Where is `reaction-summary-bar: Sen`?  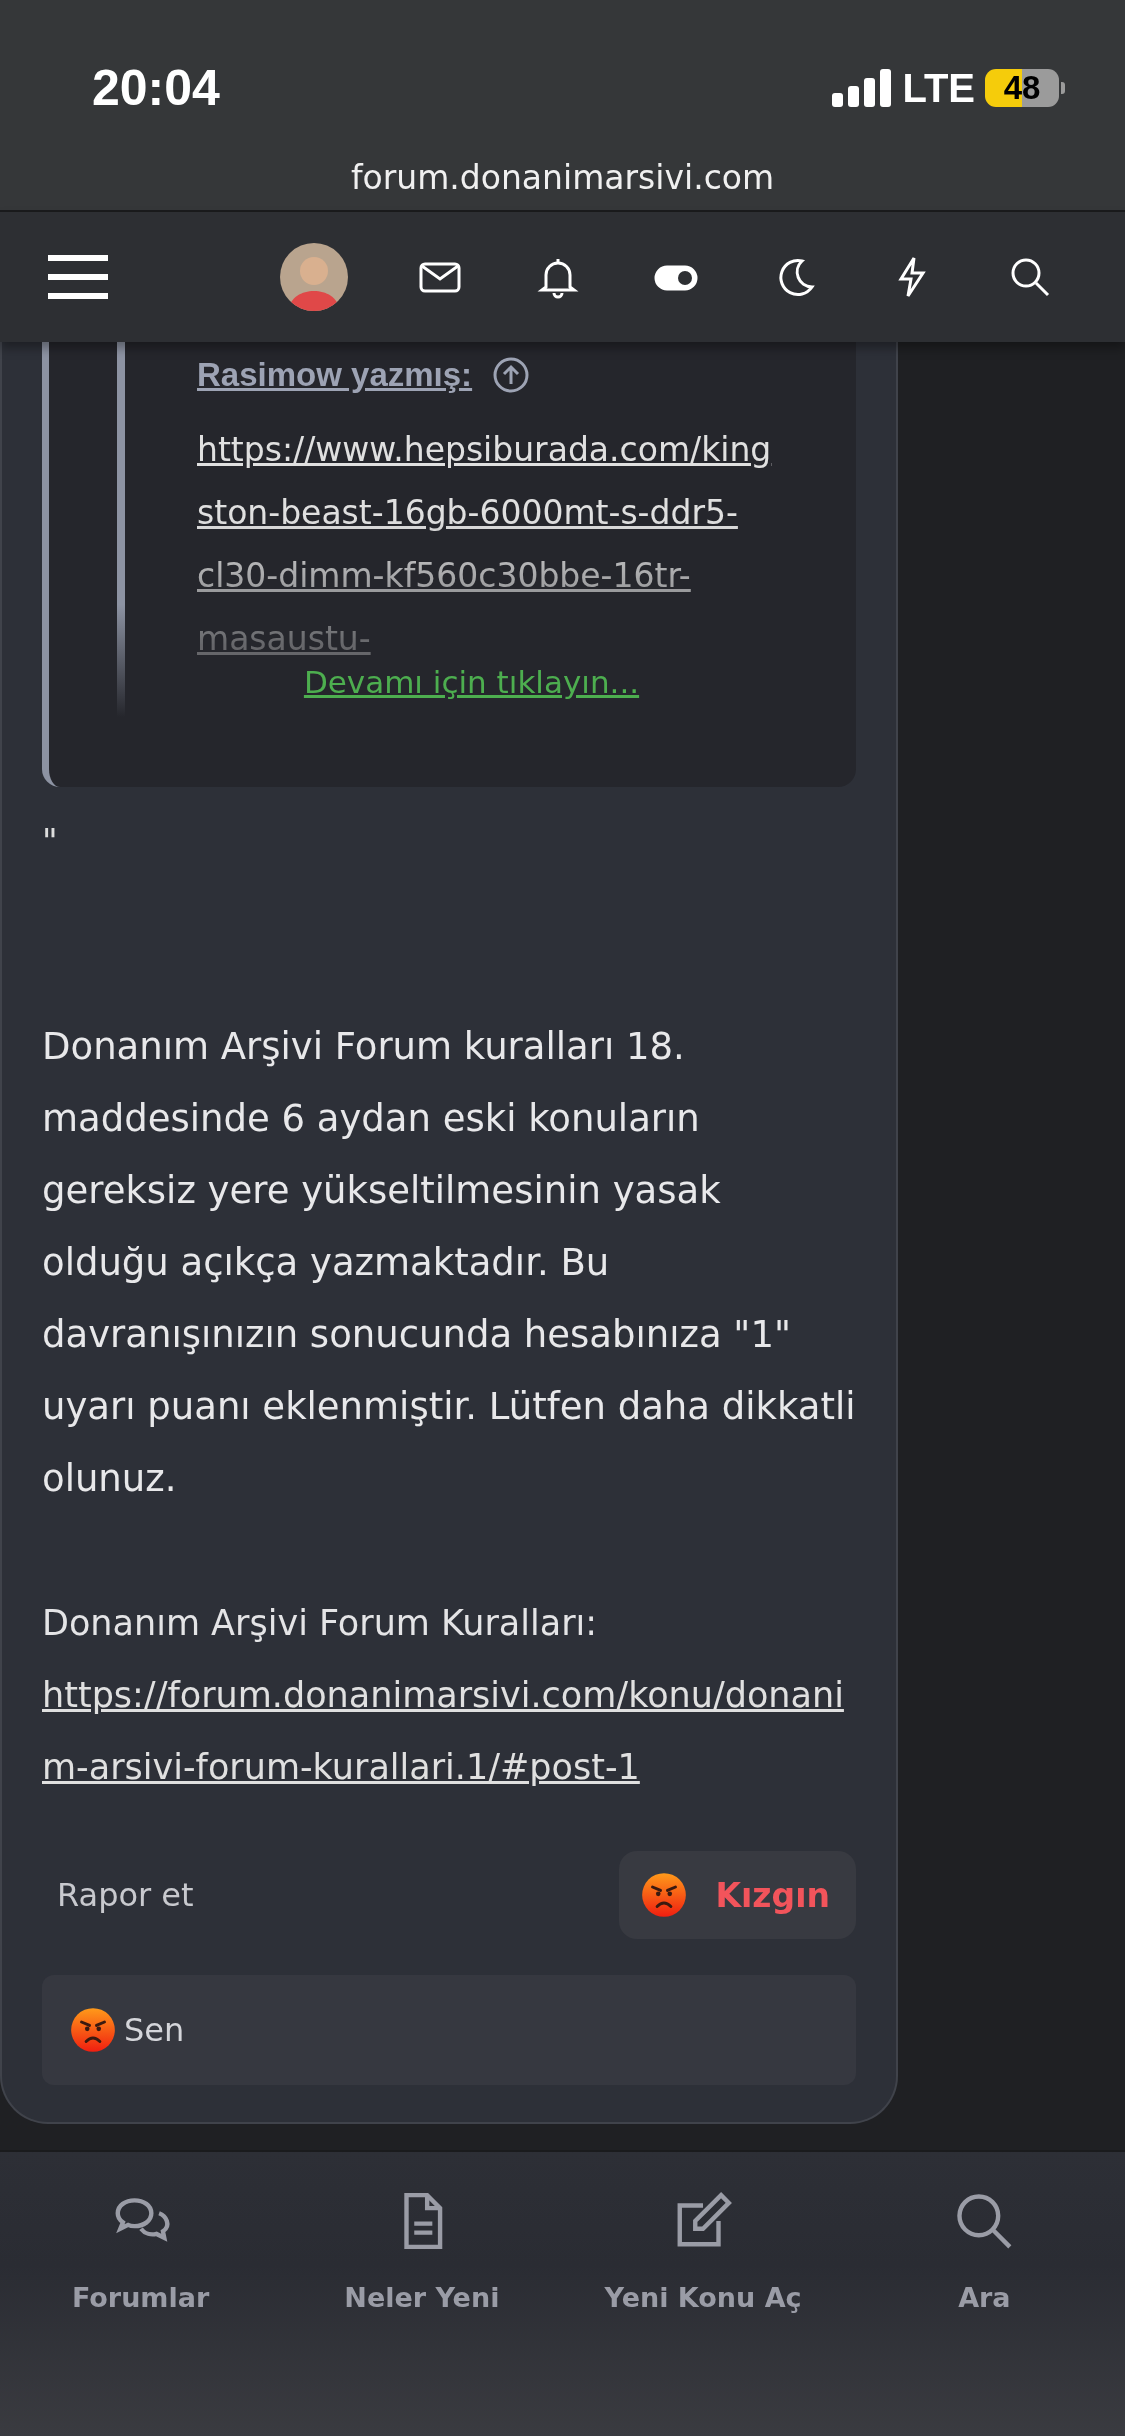 reaction-summary-bar: Sen is located at coordinates (449, 2030).